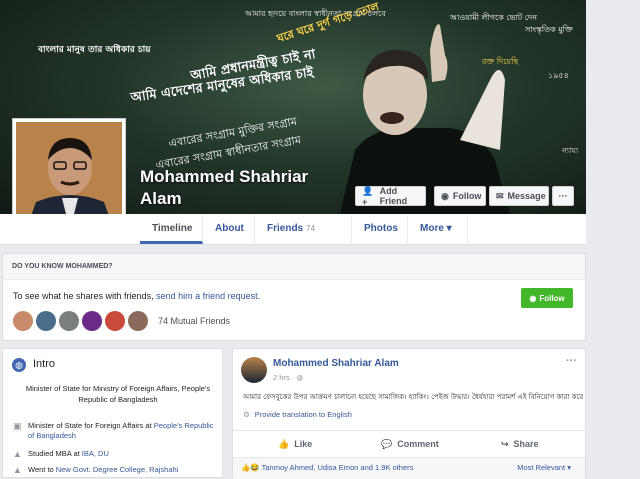  Describe the element at coordinates (246, 414) in the screenshot. I see `settings-gear-icon: ⚙` at that location.